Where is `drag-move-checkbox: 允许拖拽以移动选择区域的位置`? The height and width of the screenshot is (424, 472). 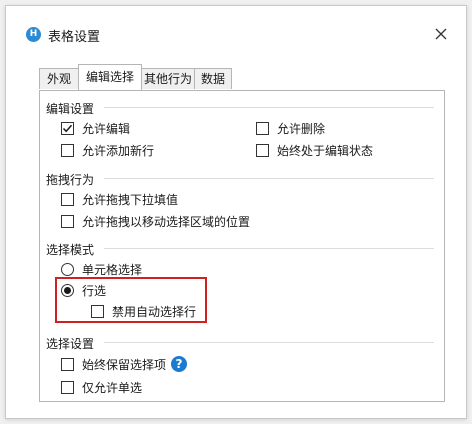
drag-move-checkbox: 允许拖拽以移动选择区域的位置 is located at coordinates (155, 221).